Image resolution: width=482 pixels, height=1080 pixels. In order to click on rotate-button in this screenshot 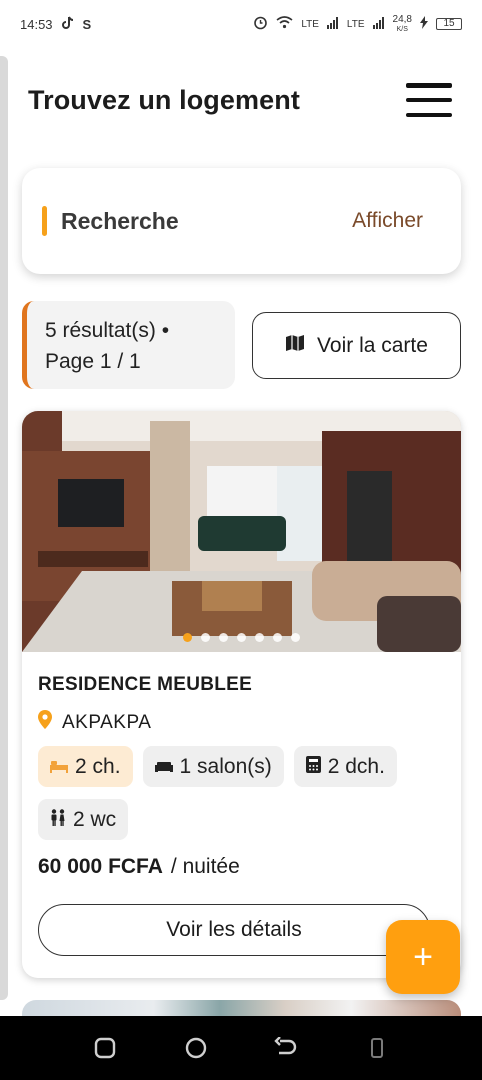, I will do `click(377, 1048)`.